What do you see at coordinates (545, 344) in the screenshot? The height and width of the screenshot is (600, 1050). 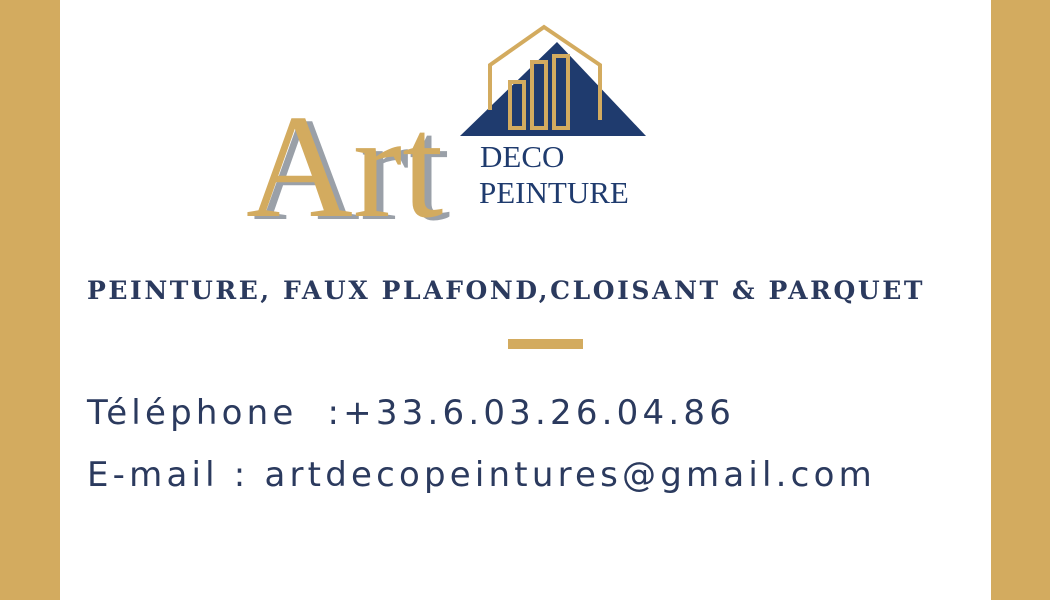 I see `gold-divider` at bounding box center [545, 344].